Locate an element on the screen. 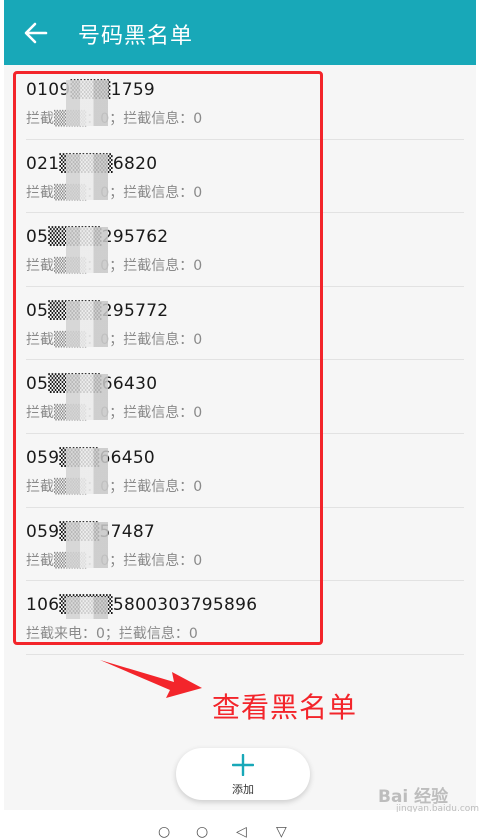  annotation-arrow-icon is located at coordinates (151, 679).